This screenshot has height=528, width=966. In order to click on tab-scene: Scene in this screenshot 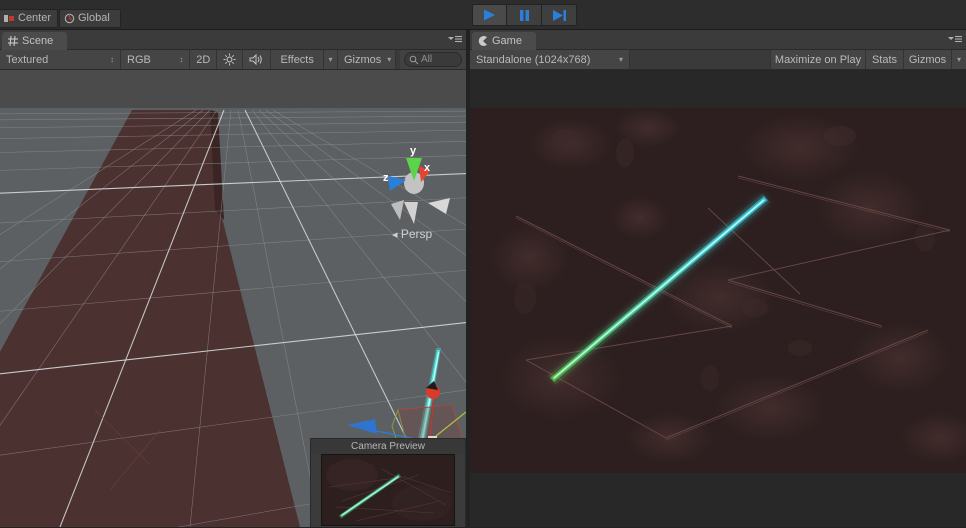, I will do `click(35, 41)`.